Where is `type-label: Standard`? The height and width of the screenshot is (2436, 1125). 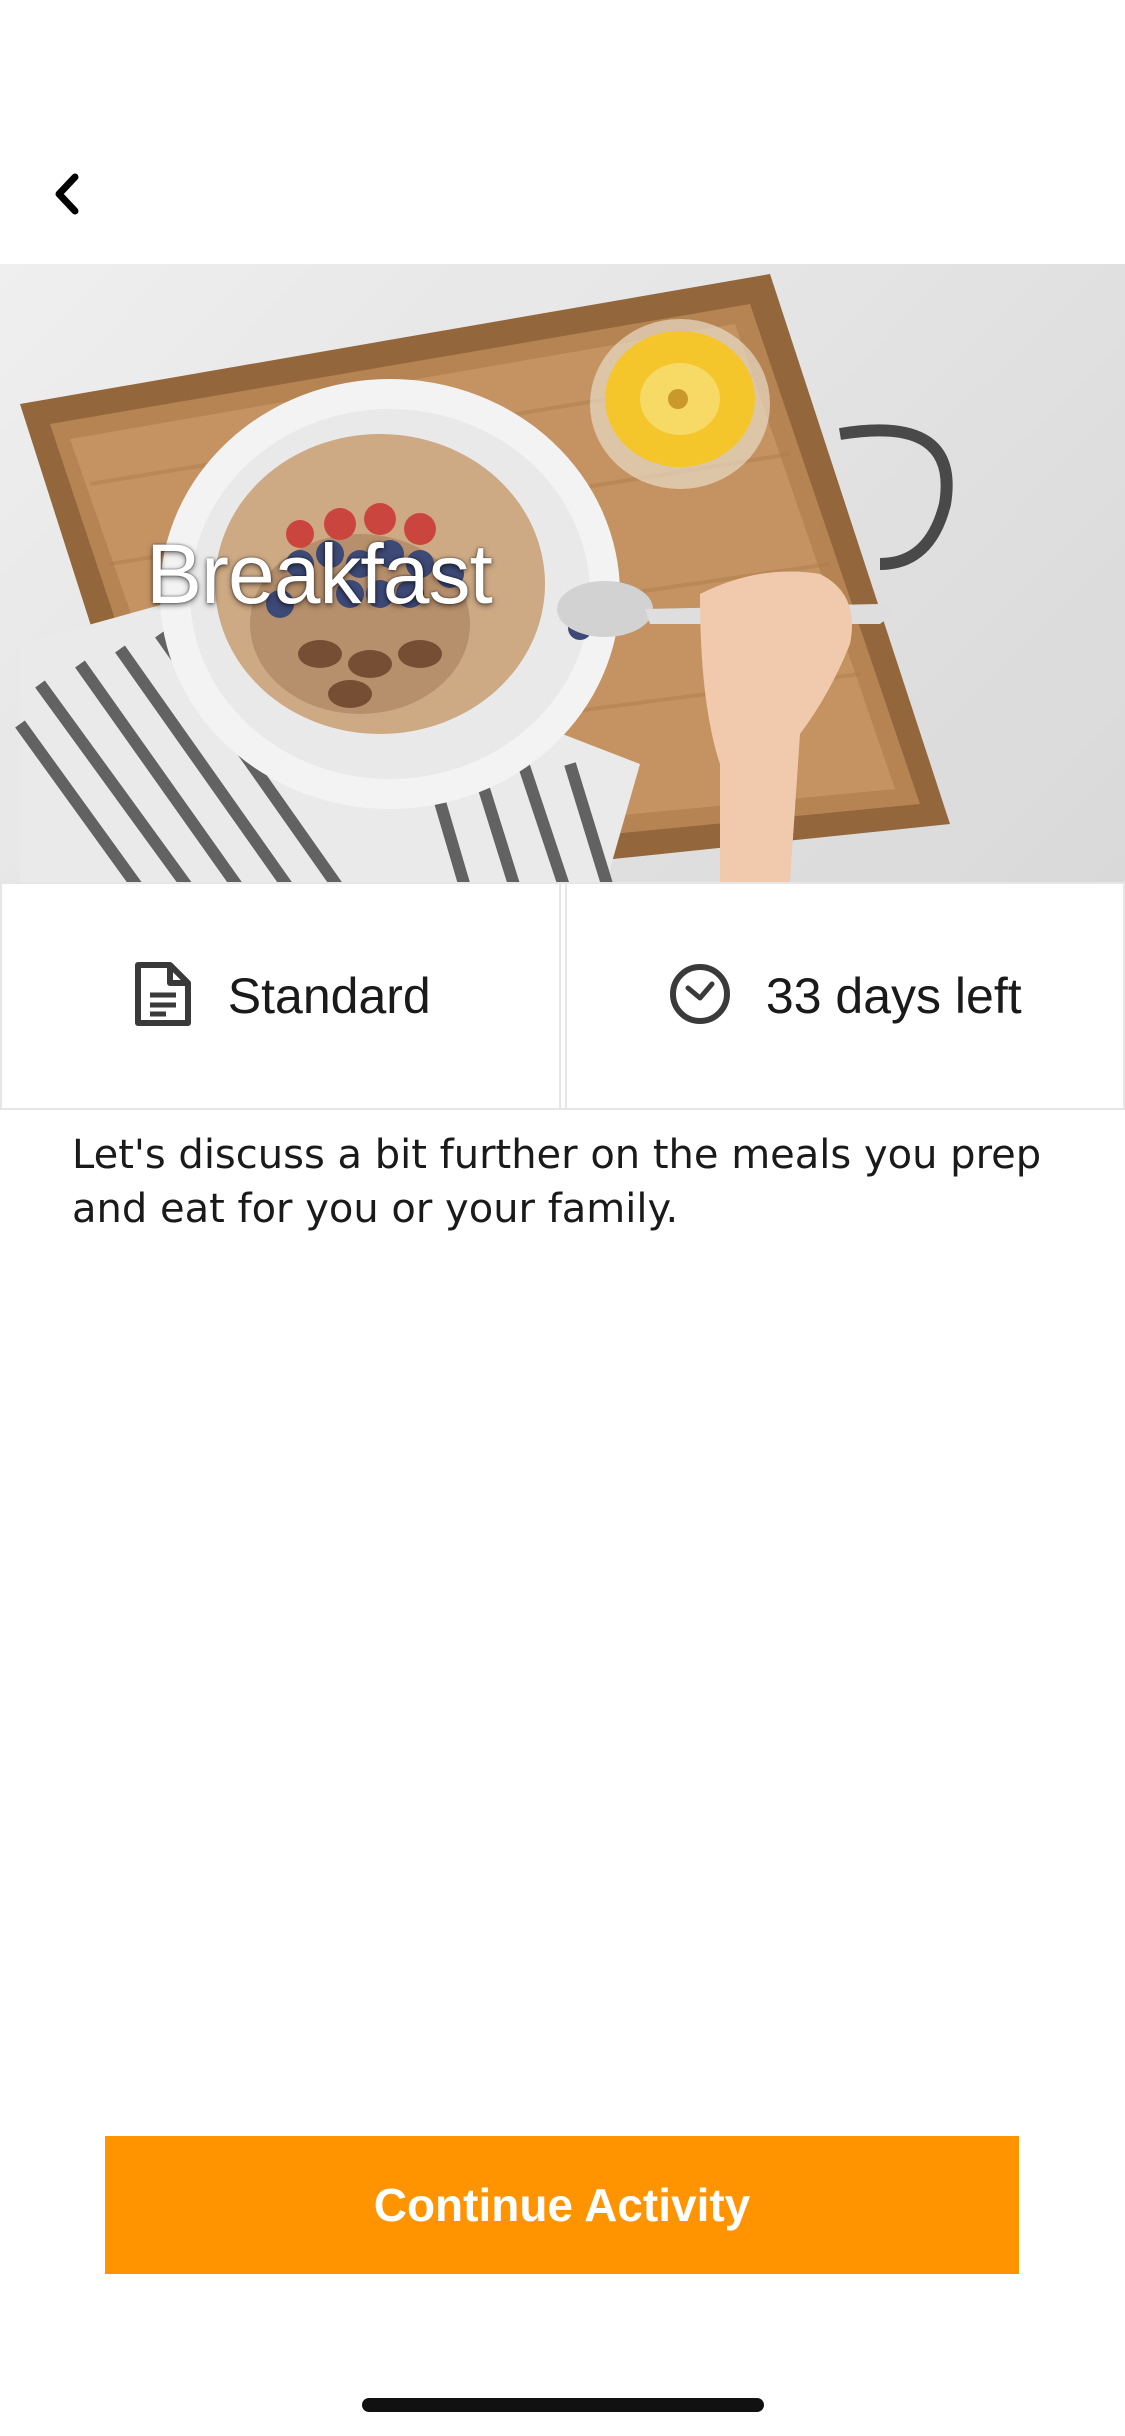 type-label: Standard is located at coordinates (329, 996).